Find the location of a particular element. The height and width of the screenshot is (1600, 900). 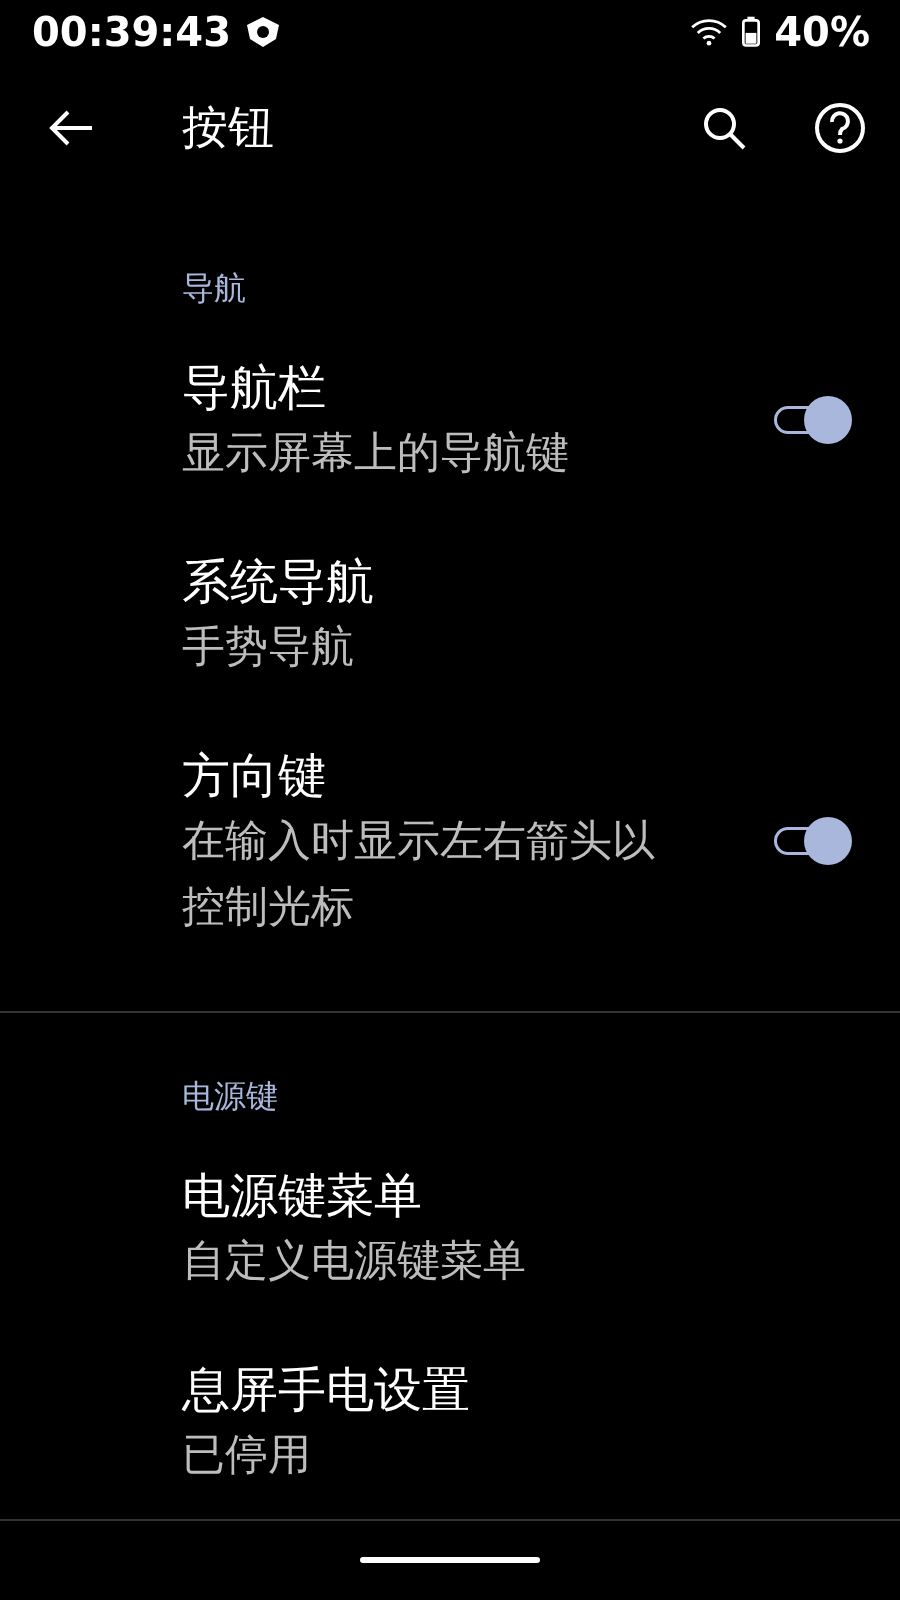

setting-title: 息屏手电设置 is located at coordinates (517, 1388).